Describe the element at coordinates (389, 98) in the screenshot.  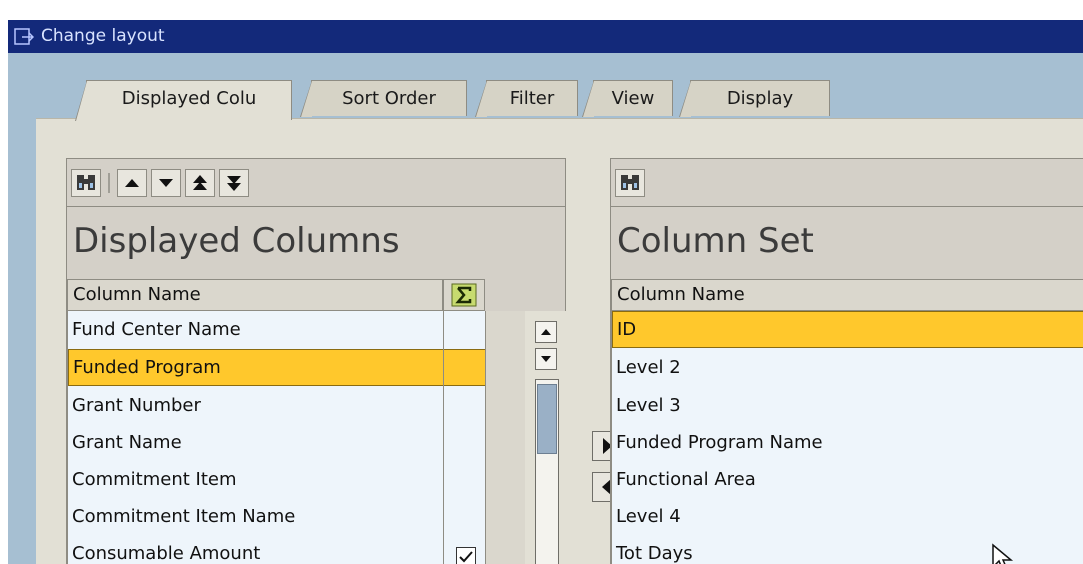
I see `tab-label: Sort Order` at that location.